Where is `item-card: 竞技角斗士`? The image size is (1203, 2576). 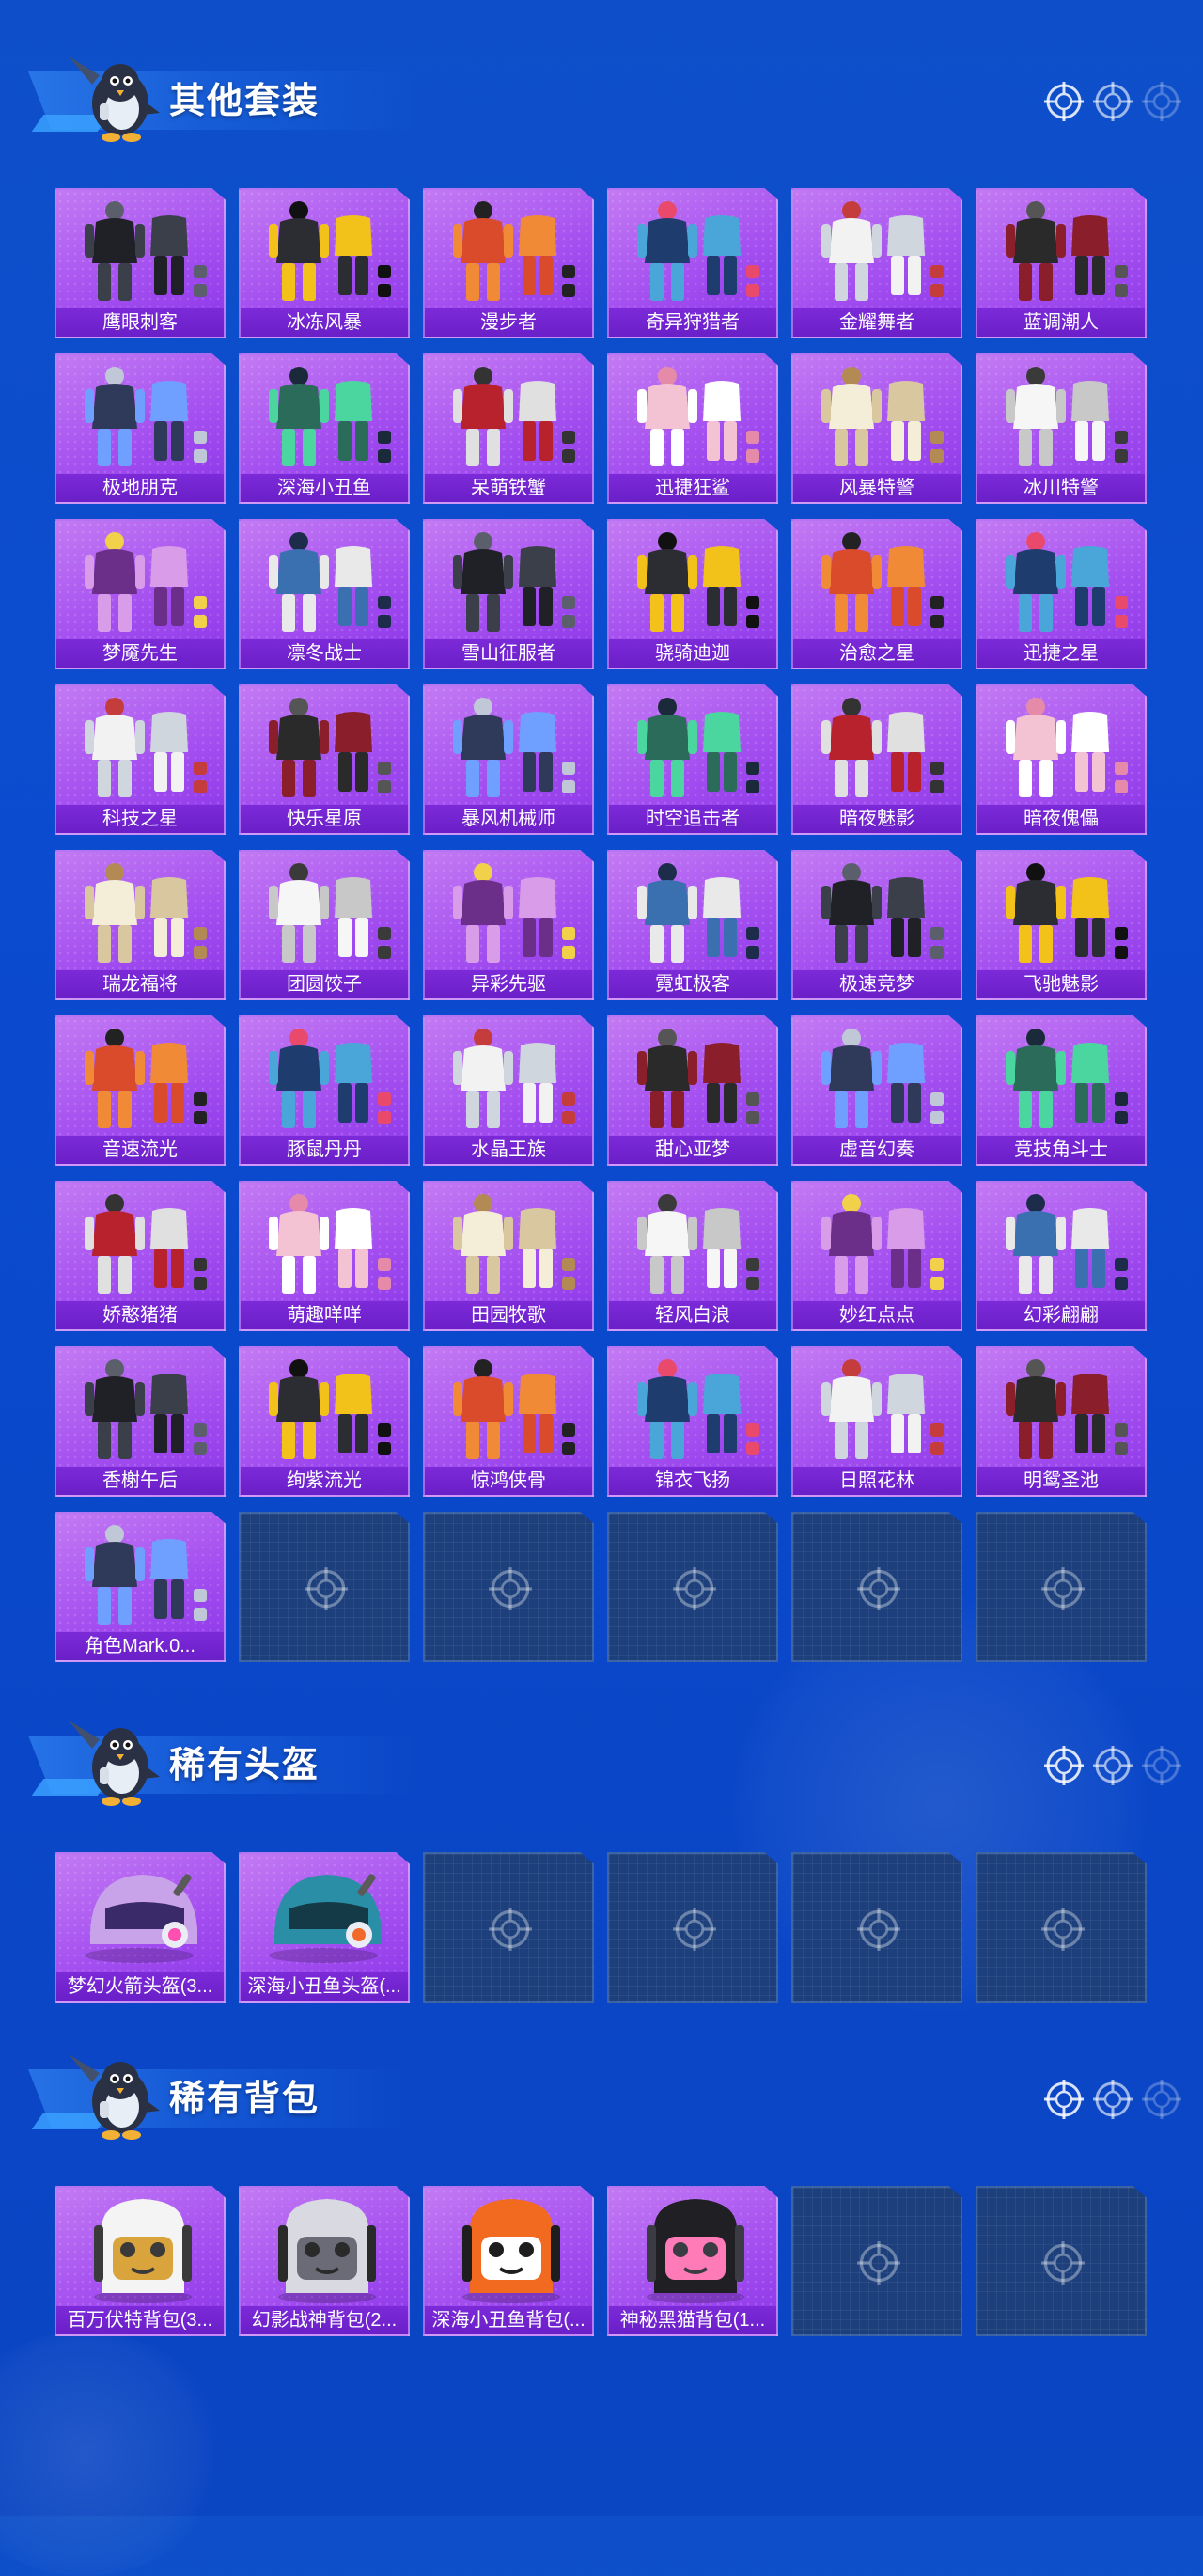 item-card: 竞技角斗士 is located at coordinates (1061, 1091).